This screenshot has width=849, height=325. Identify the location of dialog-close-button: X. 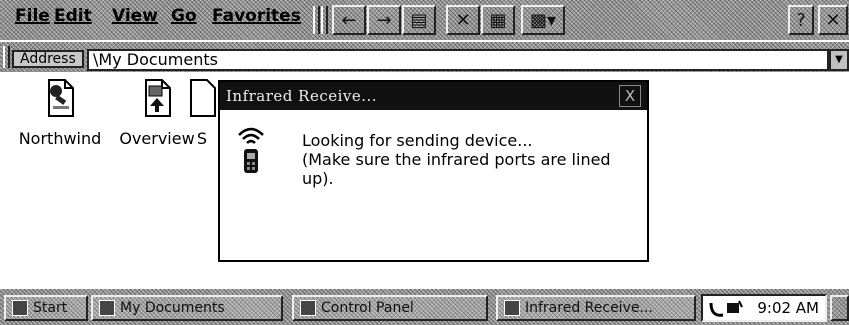
(630, 96).